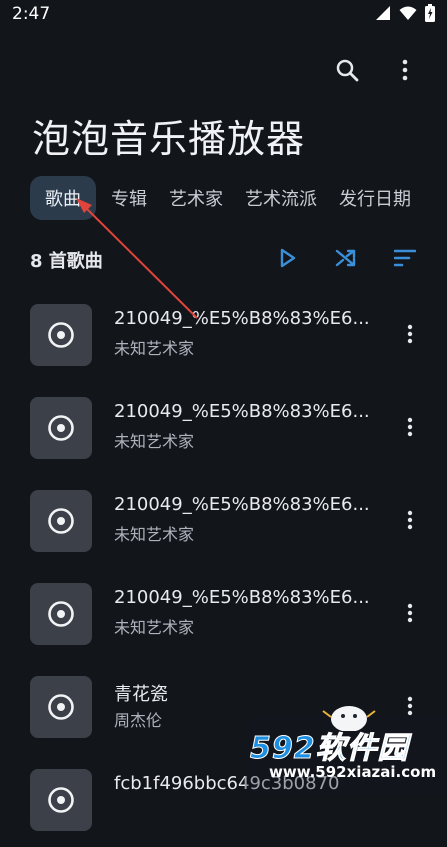 This screenshot has width=447, height=847. What do you see at coordinates (137, 258) in the screenshot?
I see `annotation-arrow` at bounding box center [137, 258].